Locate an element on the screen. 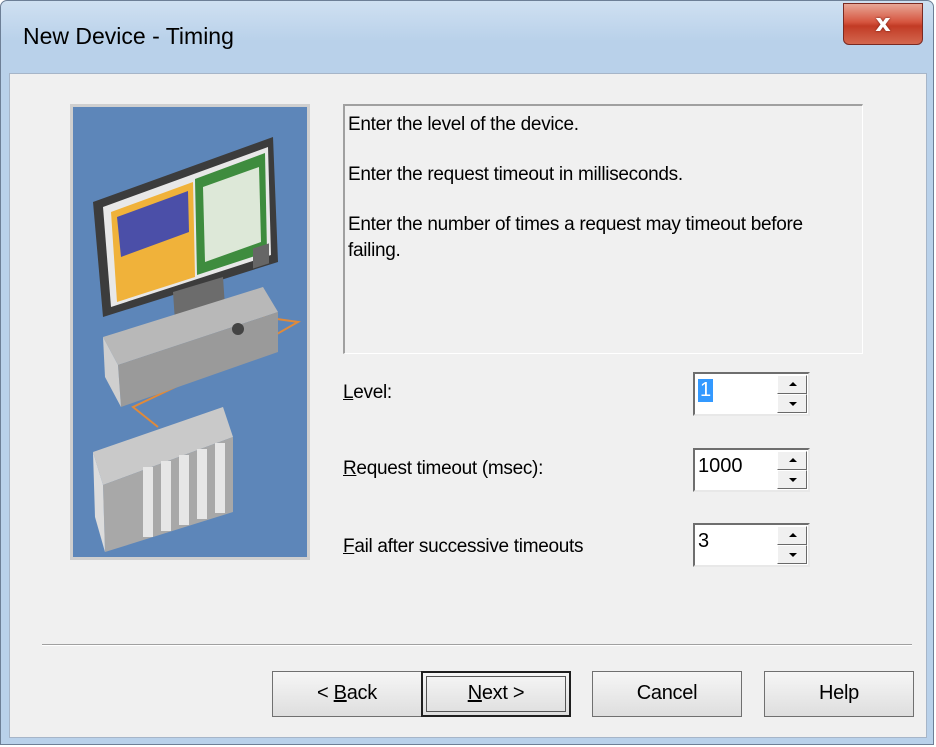 The width and height of the screenshot is (936, 747). level-spinner: 1 is located at coordinates (751, 394).